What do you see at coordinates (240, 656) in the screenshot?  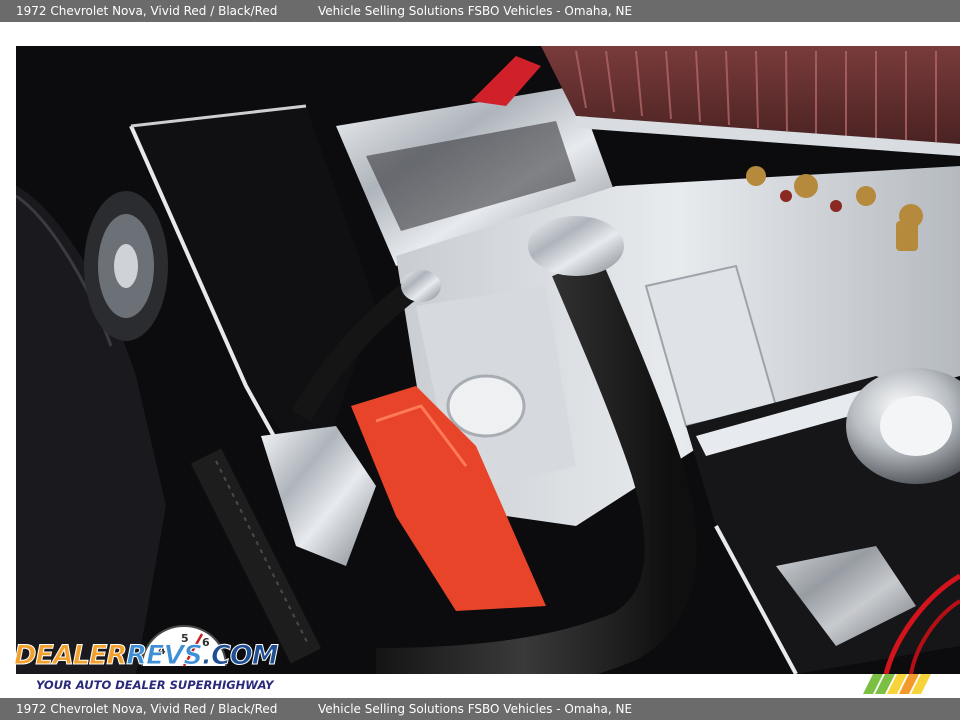 I see `logo-part-com: .COM` at bounding box center [240, 656].